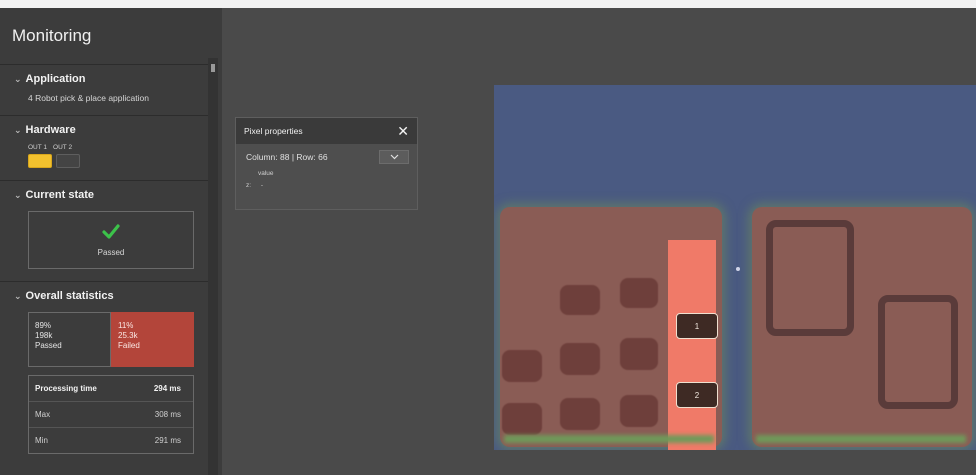 This screenshot has height=475, width=976. What do you see at coordinates (60, 195) in the screenshot?
I see `current-state-heading: Current state` at bounding box center [60, 195].